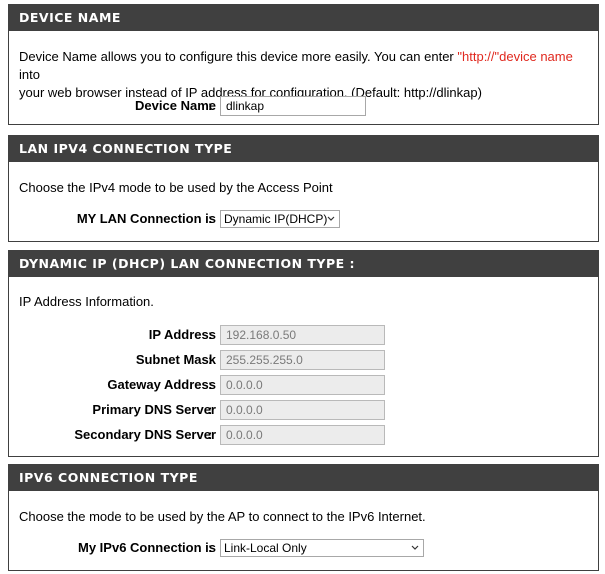 The height and width of the screenshot is (574, 605). Describe the element at coordinates (515, 56) in the screenshot. I see `device-name-url-hint: "http://"device name` at that location.